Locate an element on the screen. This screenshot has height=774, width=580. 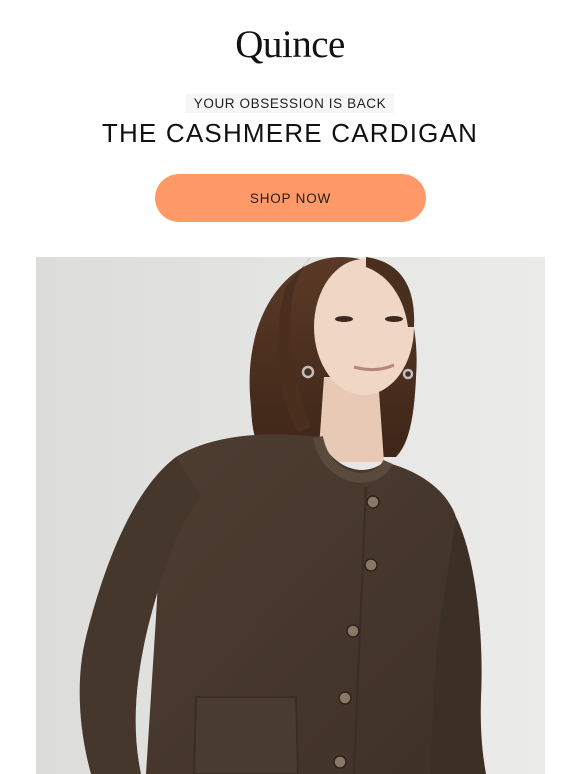
headline: THE CASHMERE CARDIGAN is located at coordinates (290, 133).